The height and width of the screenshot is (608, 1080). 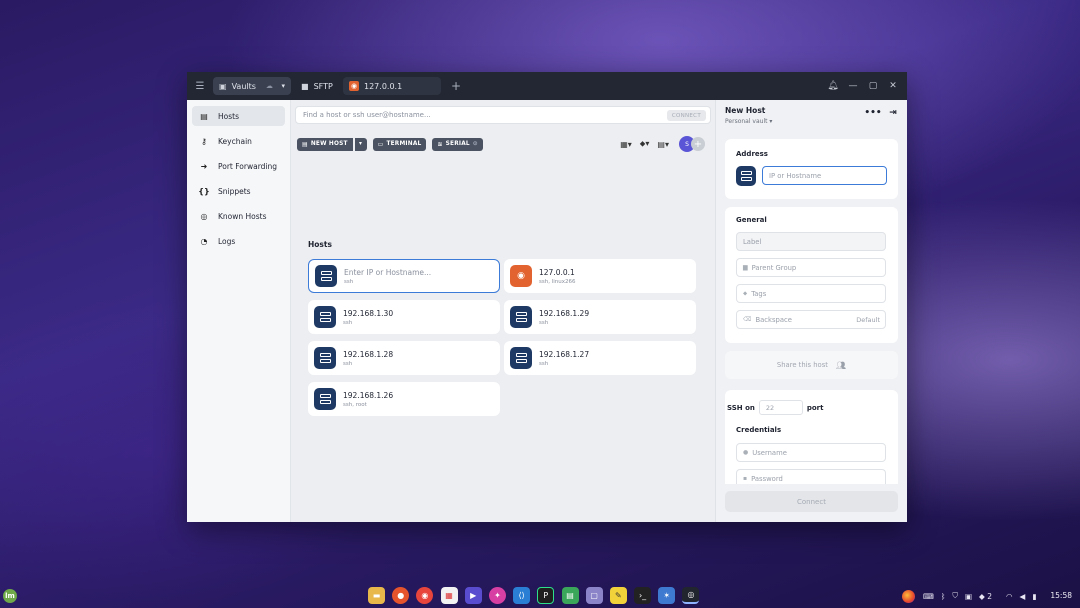 I want to click on vault-icon: ▣, so click(x=223, y=86).